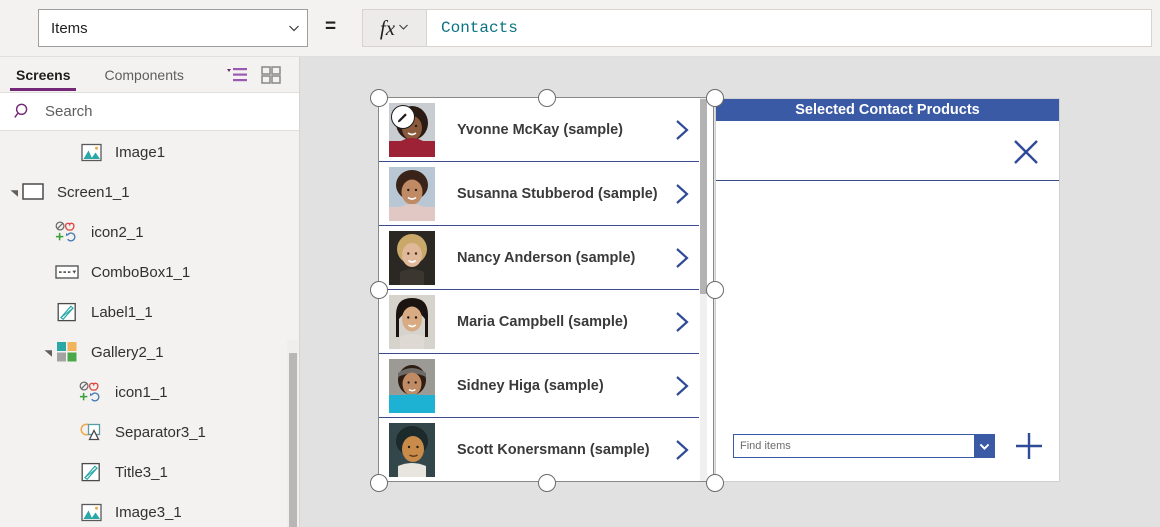  I want to click on tree-item-label: Image3_1, so click(148, 512).